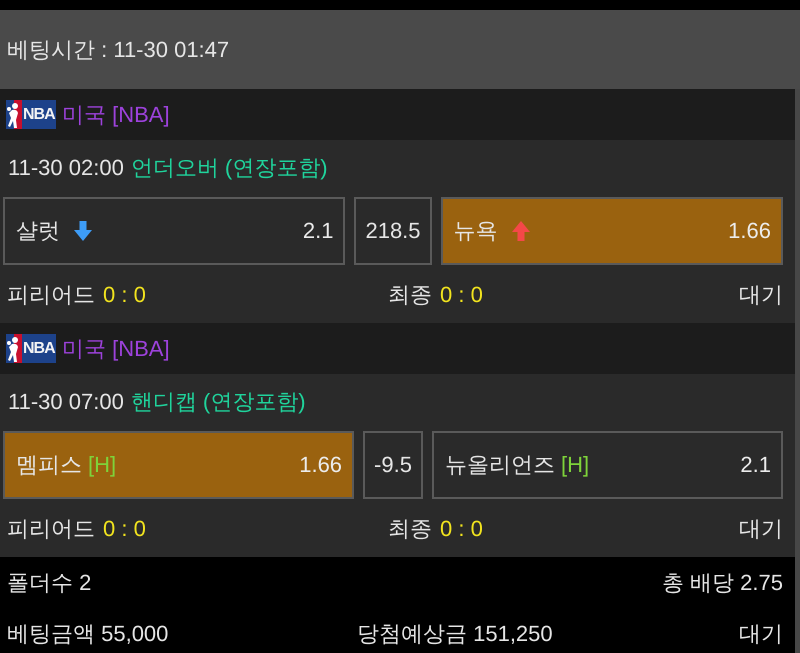  What do you see at coordinates (455, 633) in the screenshot?
I see `expected-payout: 당첨예상금 151,250` at bounding box center [455, 633].